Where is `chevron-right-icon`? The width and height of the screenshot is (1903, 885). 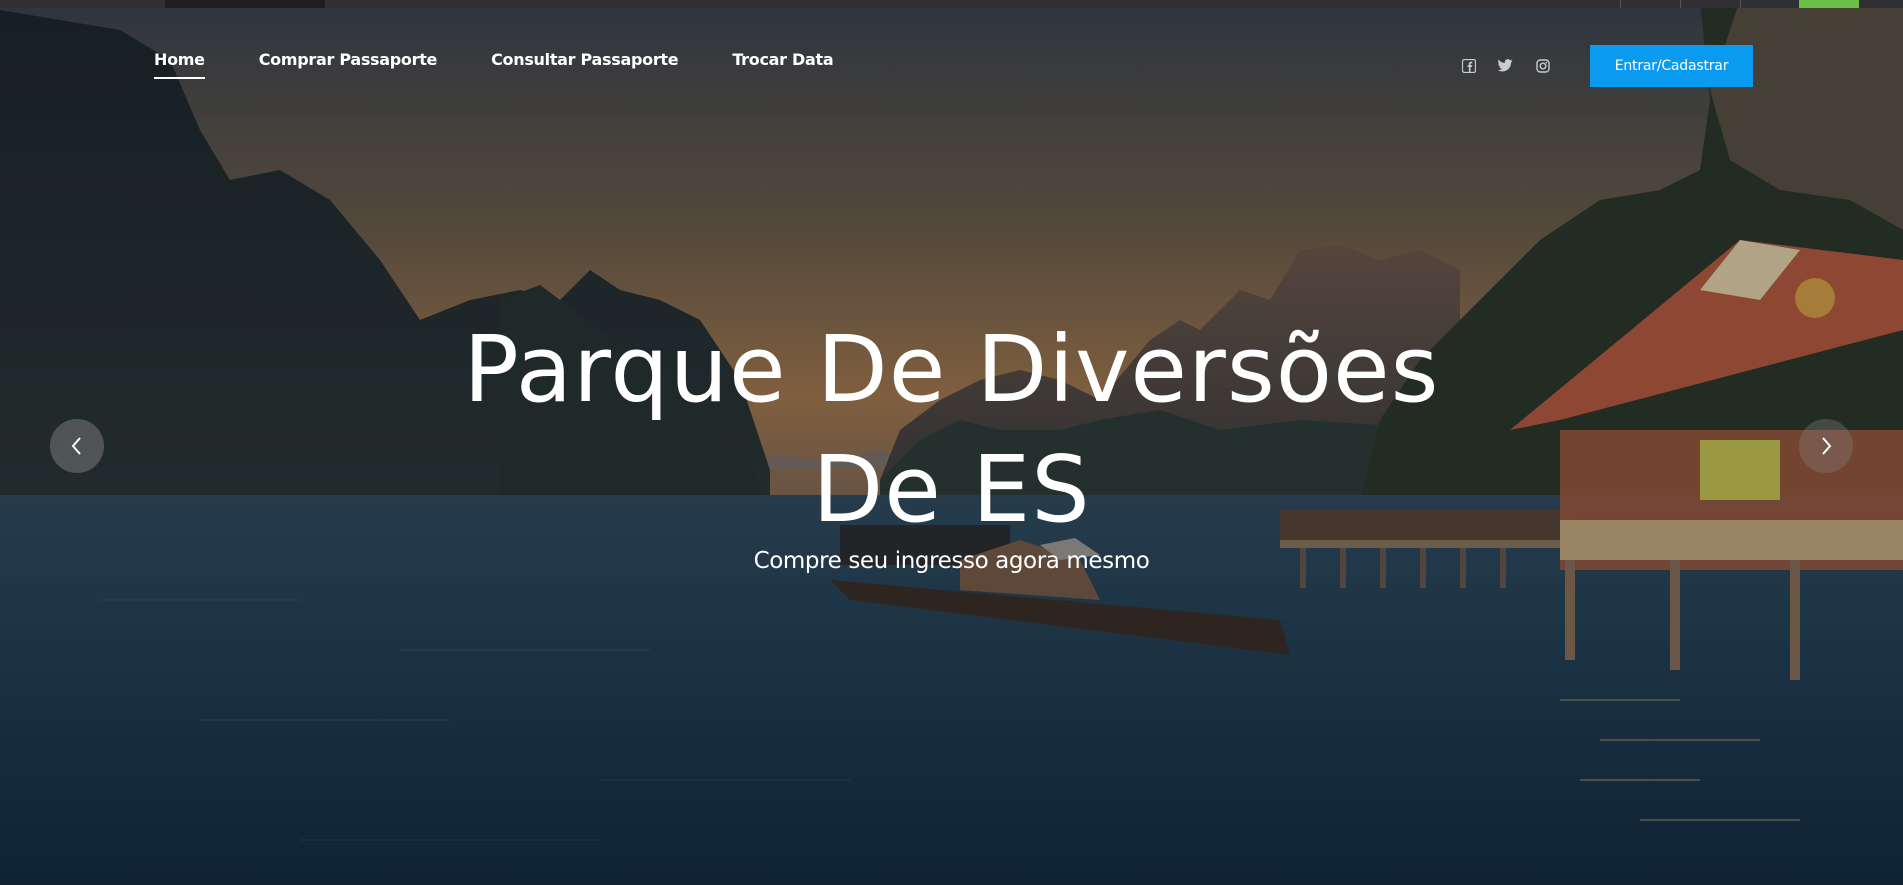
chevron-right-icon is located at coordinates (1827, 446).